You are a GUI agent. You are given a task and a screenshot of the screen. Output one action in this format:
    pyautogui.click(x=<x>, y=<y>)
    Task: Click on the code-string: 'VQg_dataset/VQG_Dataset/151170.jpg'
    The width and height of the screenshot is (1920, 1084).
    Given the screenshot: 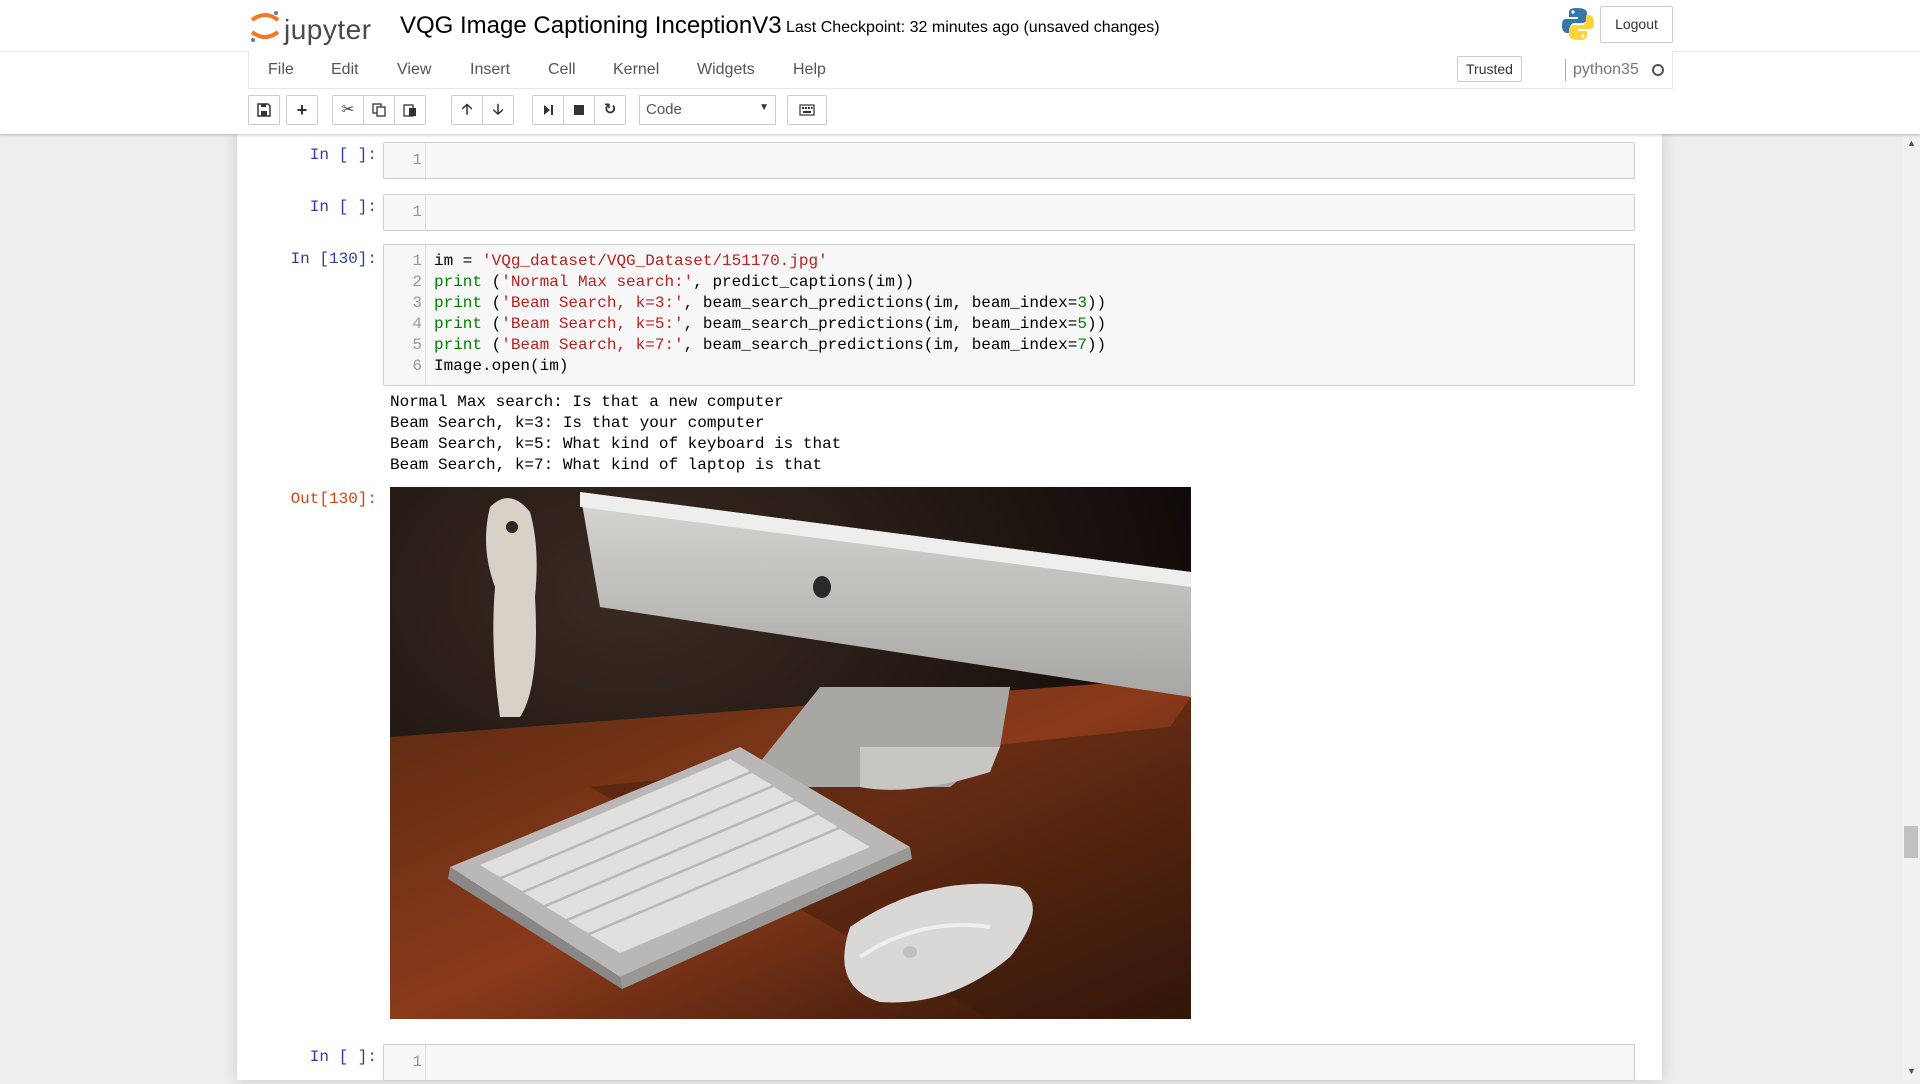 What is the action you would take?
    pyautogui.click(x=655, y=261)
    